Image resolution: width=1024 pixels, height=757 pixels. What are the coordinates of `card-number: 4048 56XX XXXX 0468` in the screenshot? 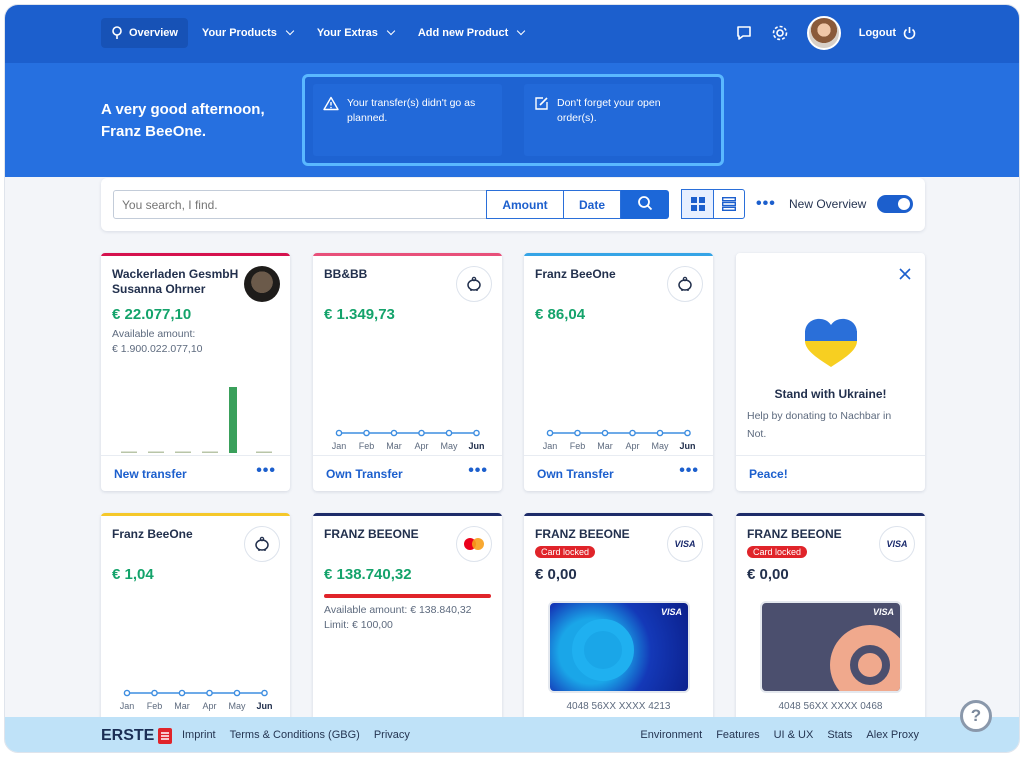 It's located at (830, 706).